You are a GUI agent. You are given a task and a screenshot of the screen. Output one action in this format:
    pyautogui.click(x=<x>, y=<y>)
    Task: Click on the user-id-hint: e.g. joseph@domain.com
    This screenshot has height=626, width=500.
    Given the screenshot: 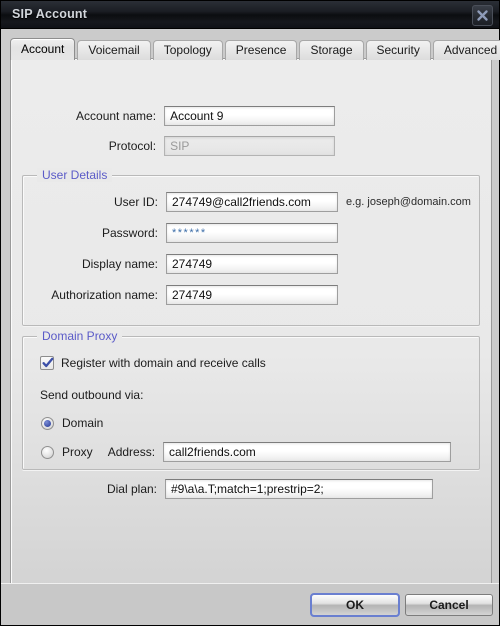 What is the action you would take?
    pyautogui.click(x=408, y=202)
    